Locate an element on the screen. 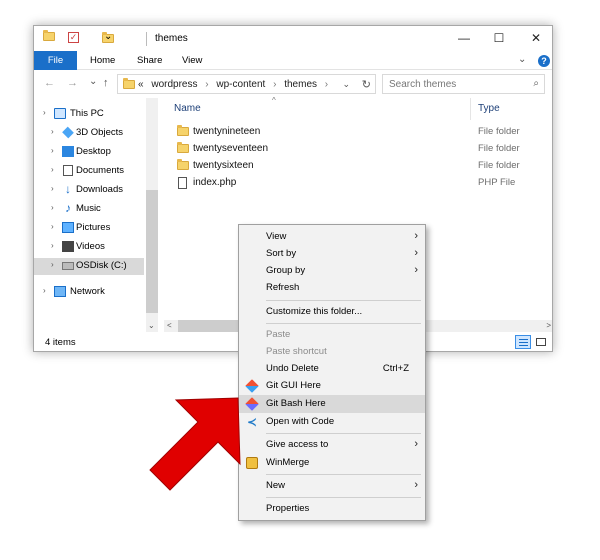 The height and width of the screenshot is (560, 600). scroll-right-icon: > is located at coordinates (548, 325).